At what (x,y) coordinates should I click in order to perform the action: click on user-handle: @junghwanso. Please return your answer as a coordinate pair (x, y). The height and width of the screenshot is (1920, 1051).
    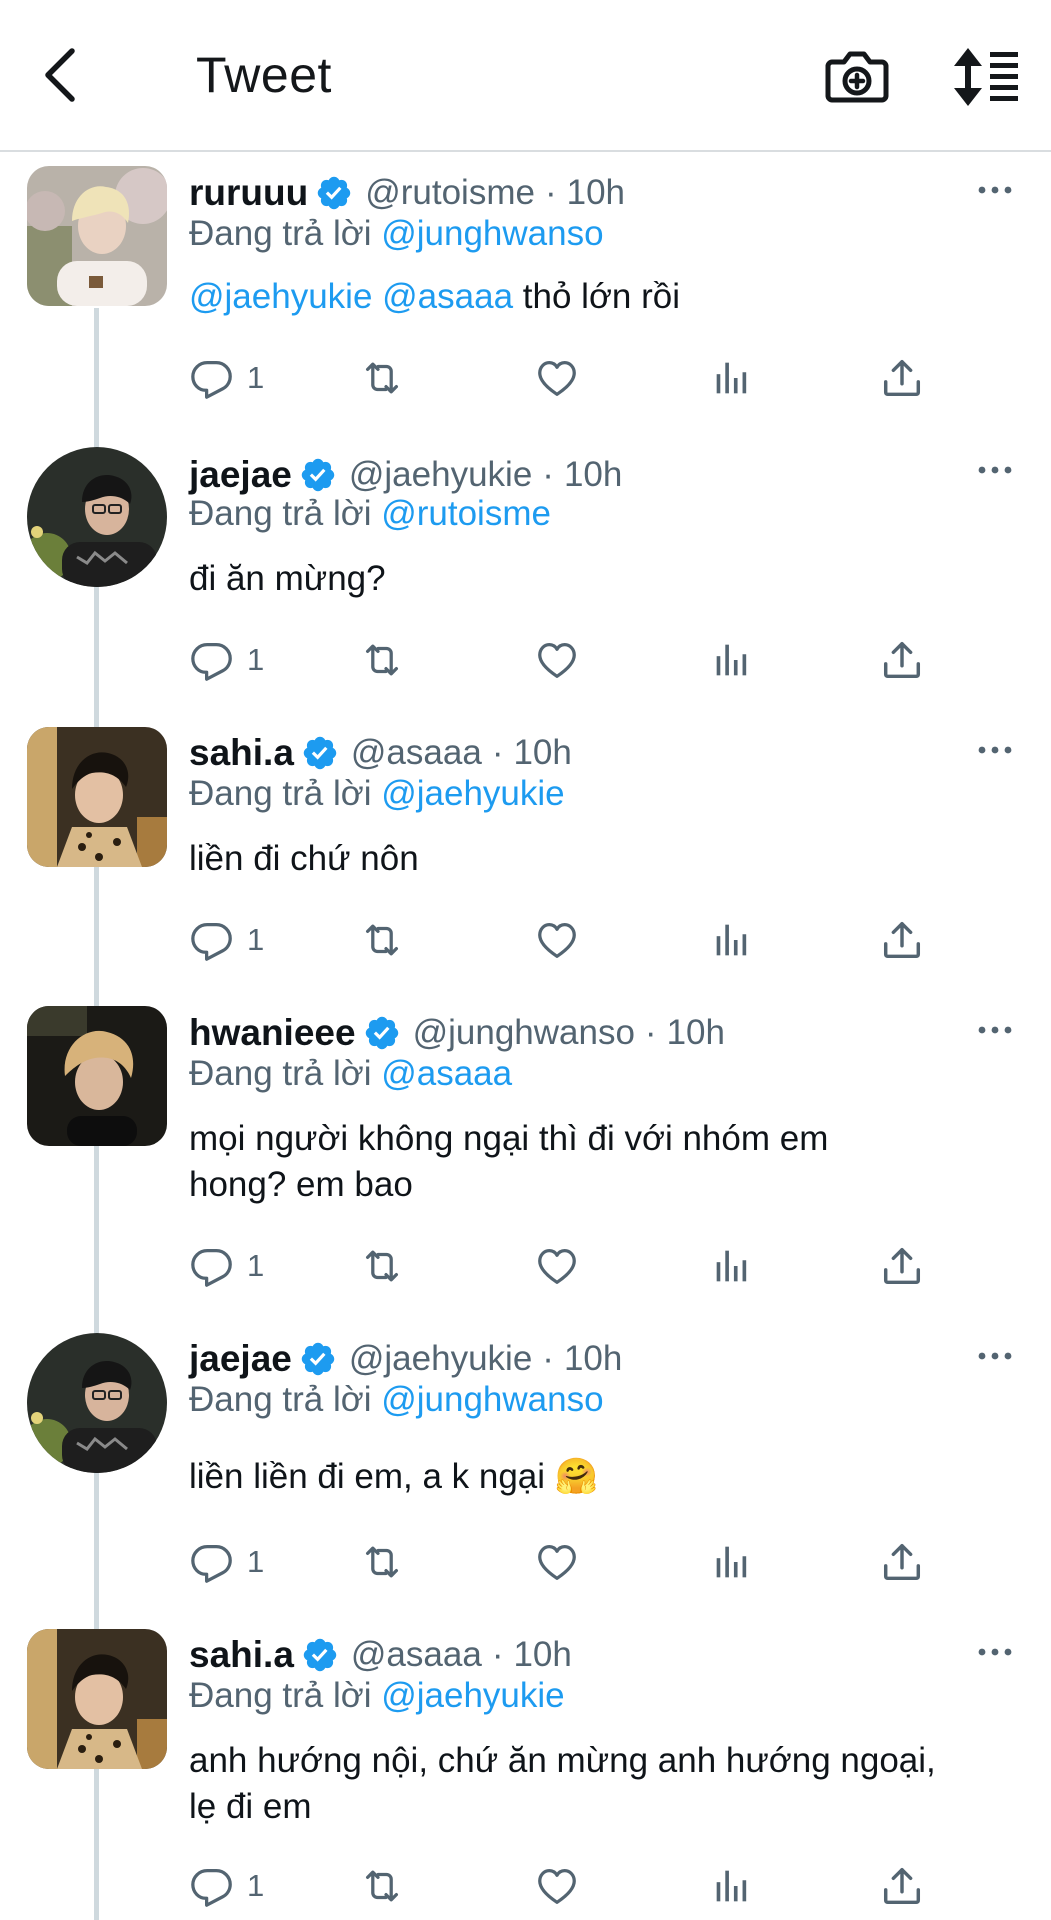
    Looking at the image, I should click on (524, 1033).